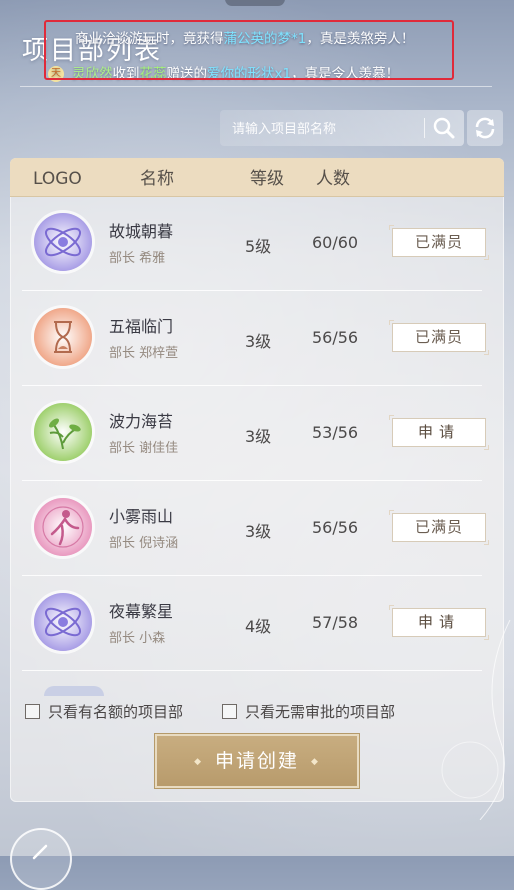 The image size is (514, 890). What do you see at coordinates (258, 246) in the screenshot?
I see `department-level: 5级` at bounding box center [258, 246].